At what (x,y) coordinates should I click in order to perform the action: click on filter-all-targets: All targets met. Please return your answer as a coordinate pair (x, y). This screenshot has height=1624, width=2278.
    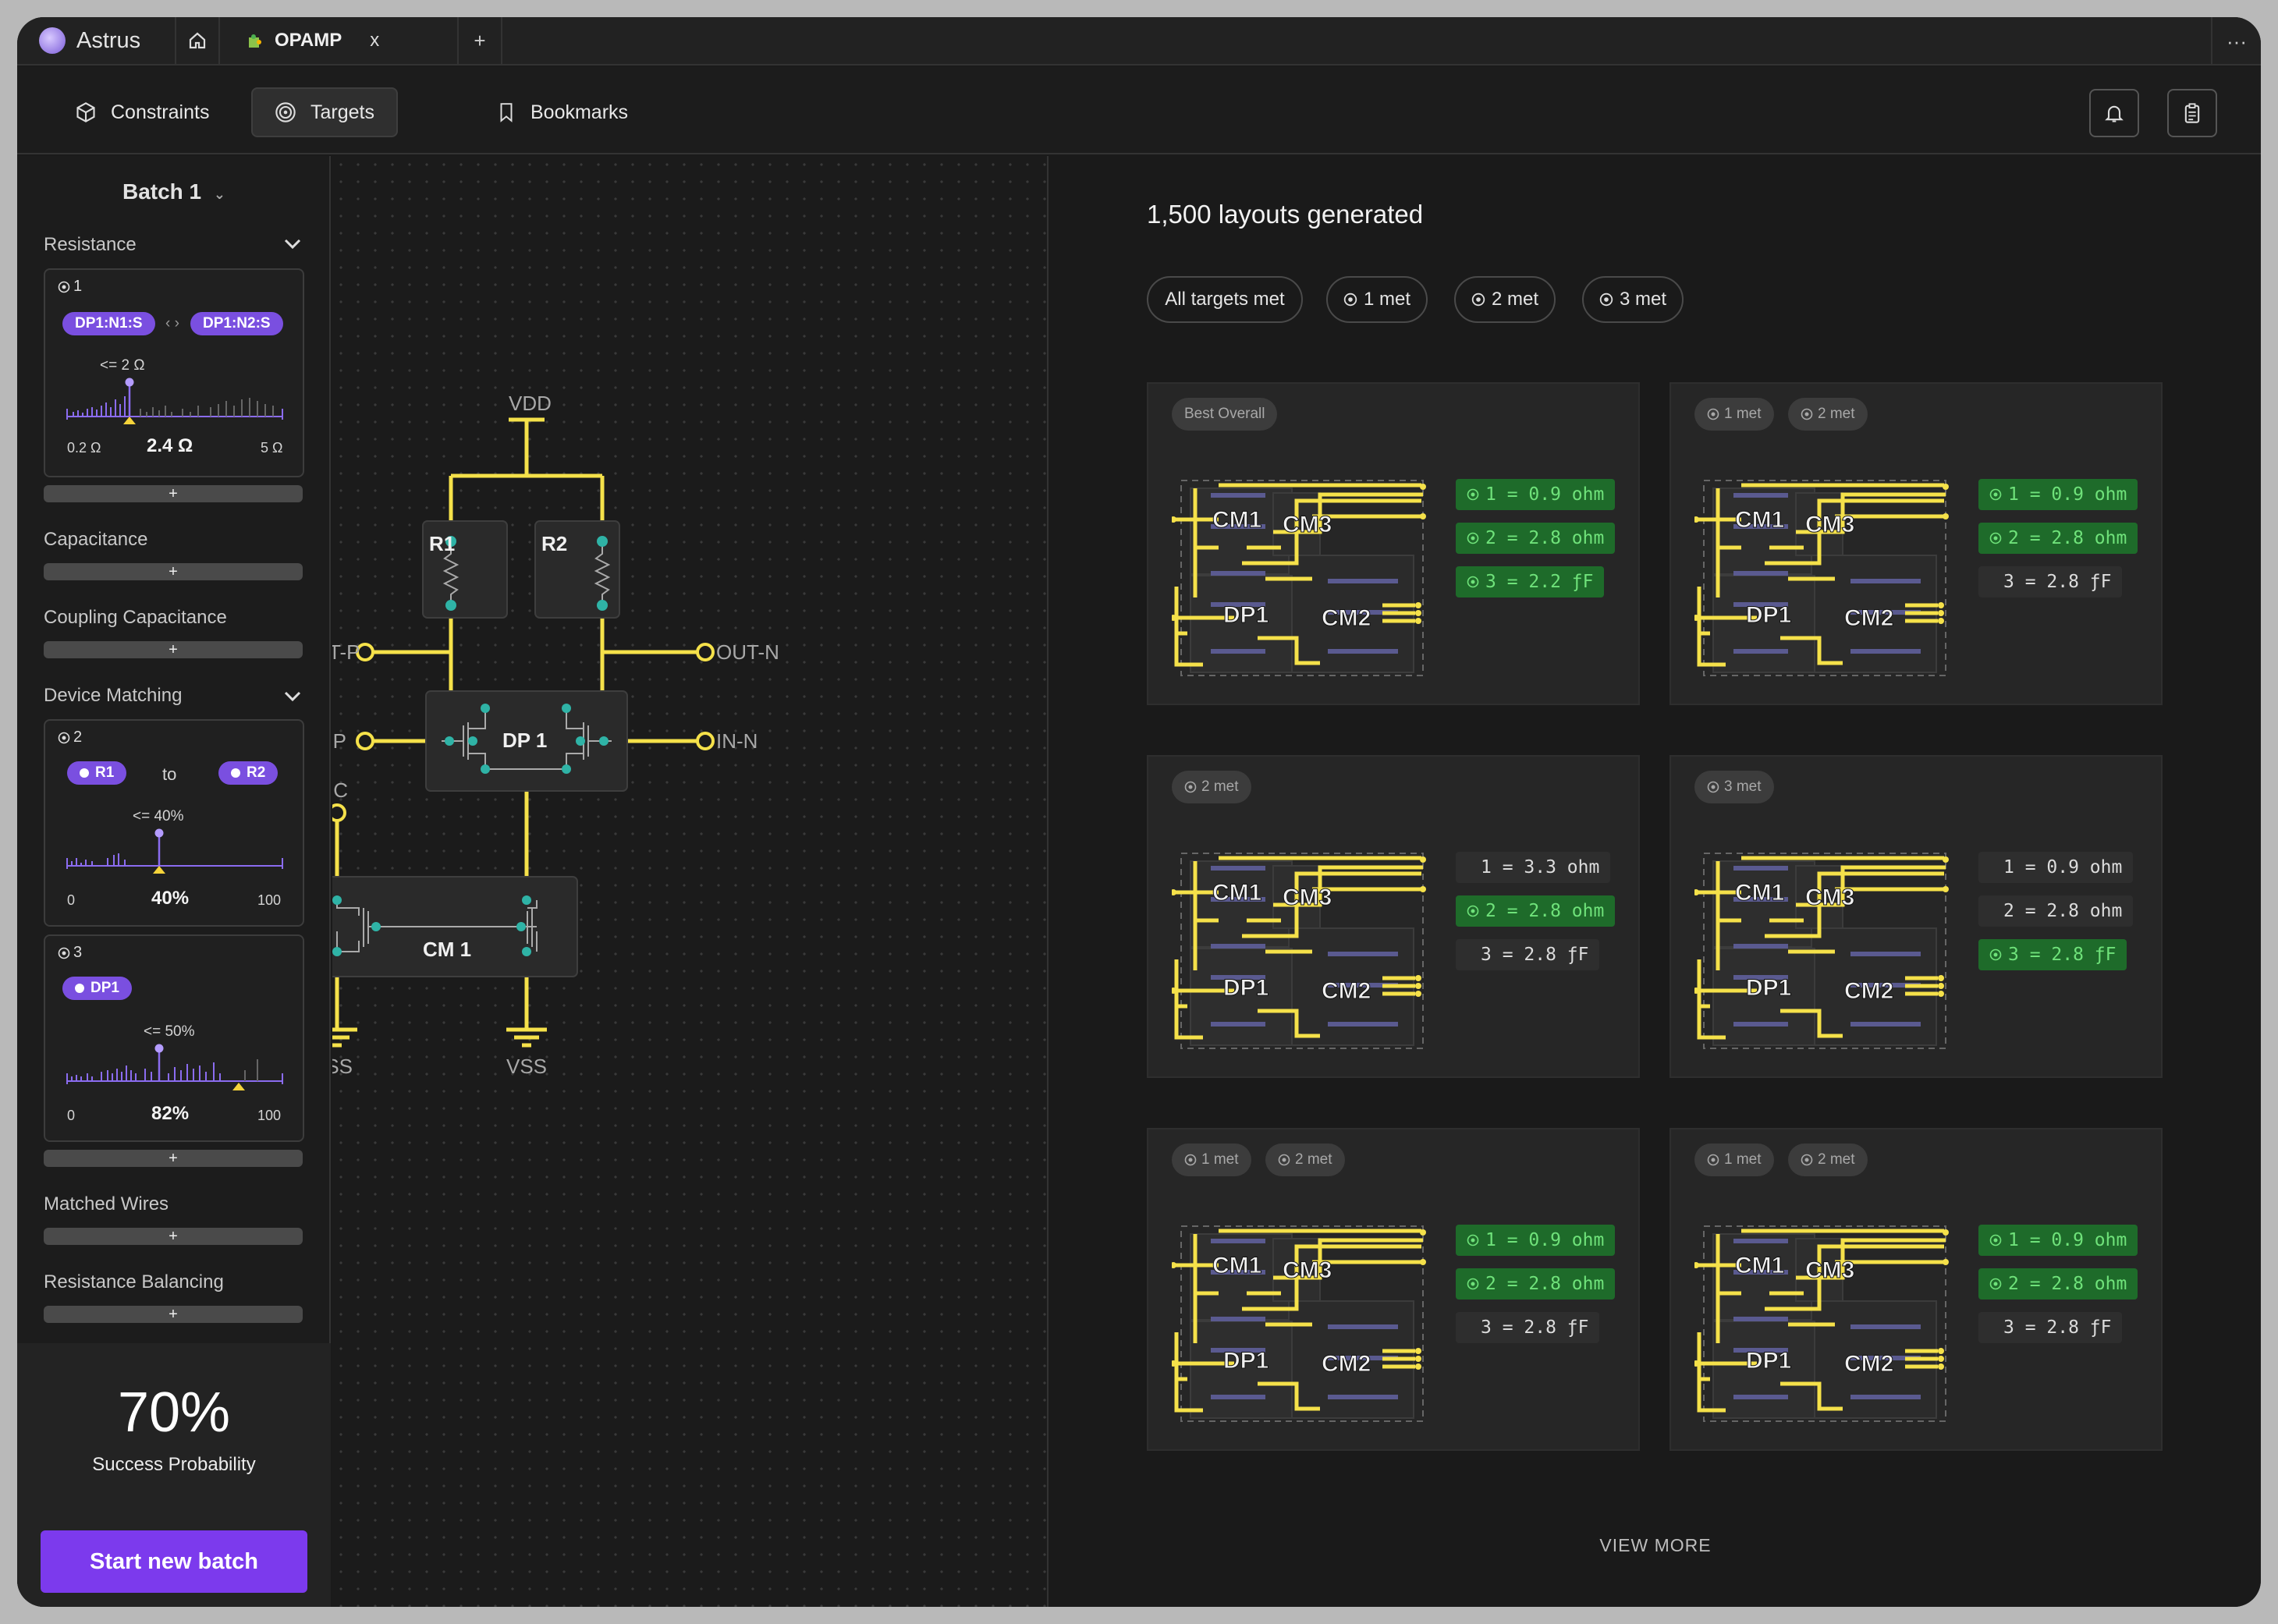
    Looking at the image, I should click on (1225, 299).